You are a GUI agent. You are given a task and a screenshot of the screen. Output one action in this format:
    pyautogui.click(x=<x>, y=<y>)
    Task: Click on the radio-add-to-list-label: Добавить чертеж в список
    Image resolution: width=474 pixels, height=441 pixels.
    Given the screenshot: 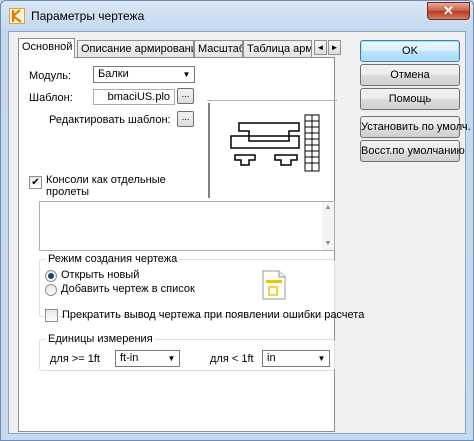 What is the action you would take?
    pyautogui.click(x=128, y=289)
    